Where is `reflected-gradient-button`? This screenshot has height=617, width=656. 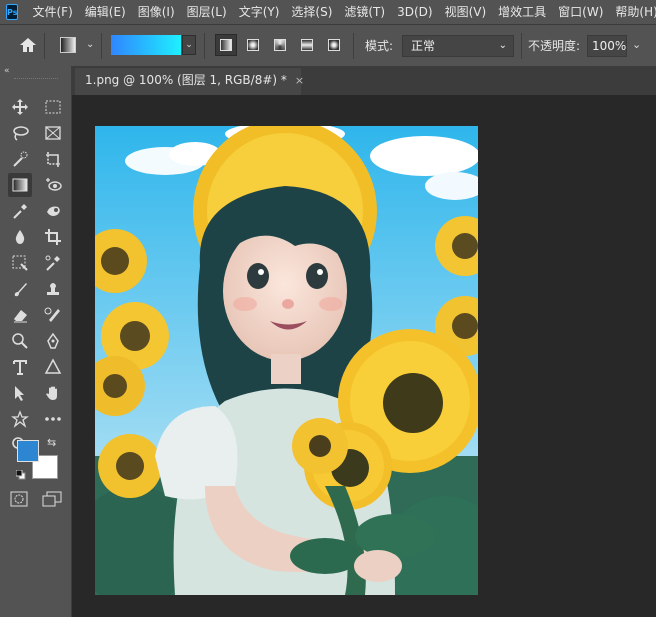
reflected-gradient-button is located at coordinates (307, 45).